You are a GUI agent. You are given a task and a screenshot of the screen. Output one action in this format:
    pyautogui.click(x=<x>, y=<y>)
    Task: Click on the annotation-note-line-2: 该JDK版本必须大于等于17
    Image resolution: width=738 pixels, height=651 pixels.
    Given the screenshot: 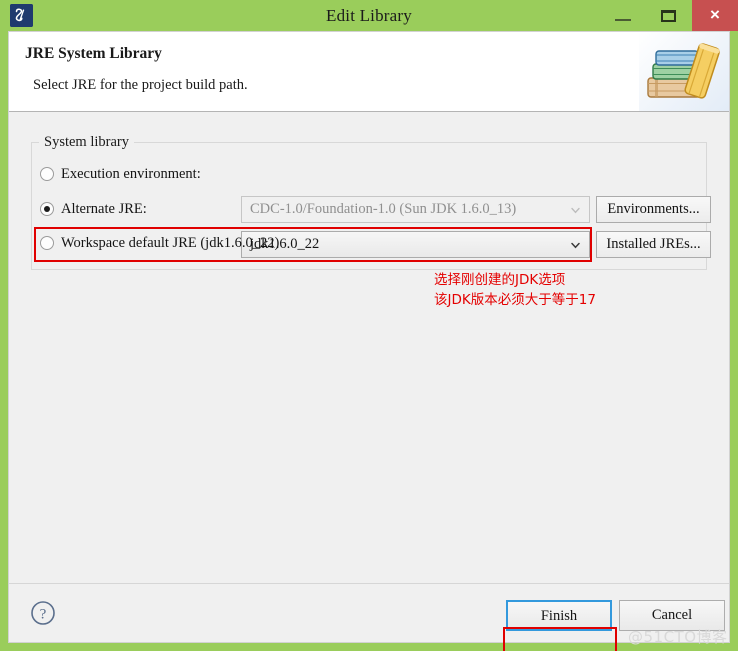 What is the action you would take?
    pyautogui.click(x=515, y=300)
    